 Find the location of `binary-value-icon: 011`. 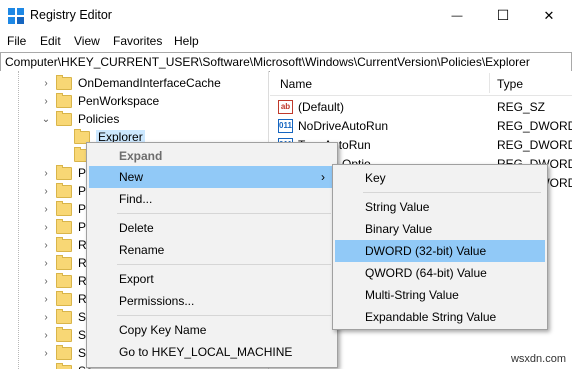

binary-value-icon: 011 is located at coordinates (285, 126).